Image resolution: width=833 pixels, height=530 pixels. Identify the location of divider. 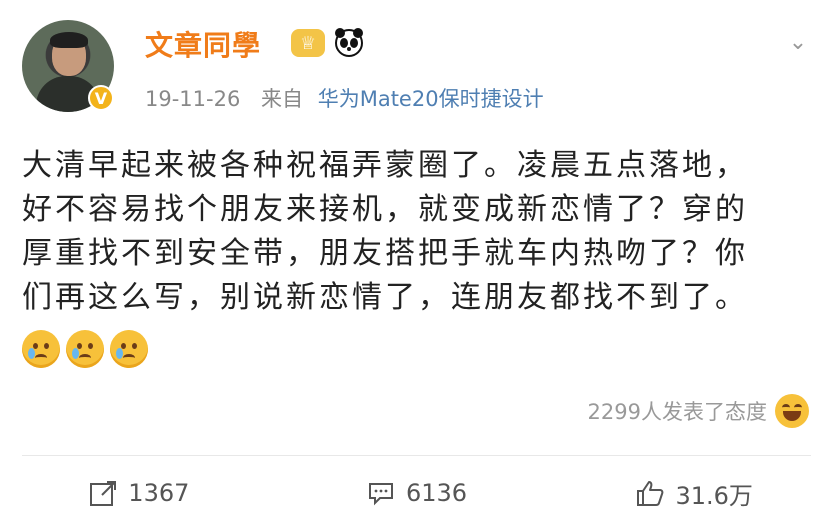
(416, 455).